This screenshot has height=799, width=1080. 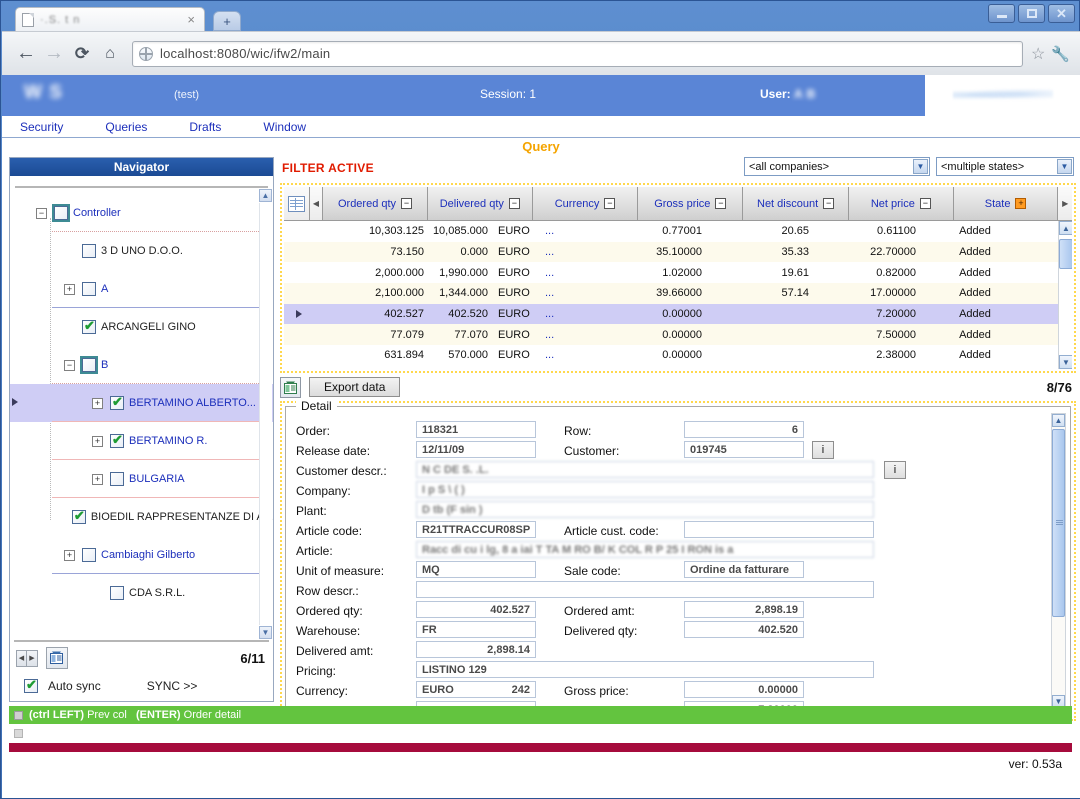 What do you see at coordinates (691, 203) in the screenshot?
I see `column-header-gross-price: Gross price −` at bounding box center [691, 203].